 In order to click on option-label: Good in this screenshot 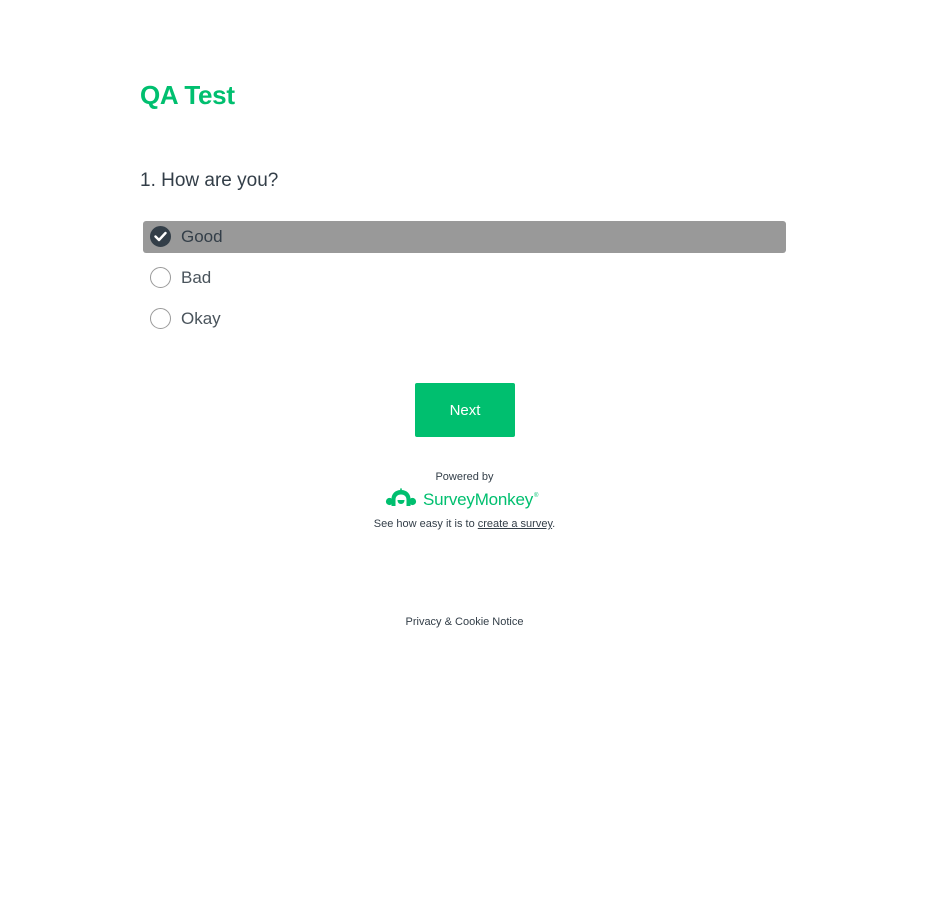, I will do `click(202, 236)`.